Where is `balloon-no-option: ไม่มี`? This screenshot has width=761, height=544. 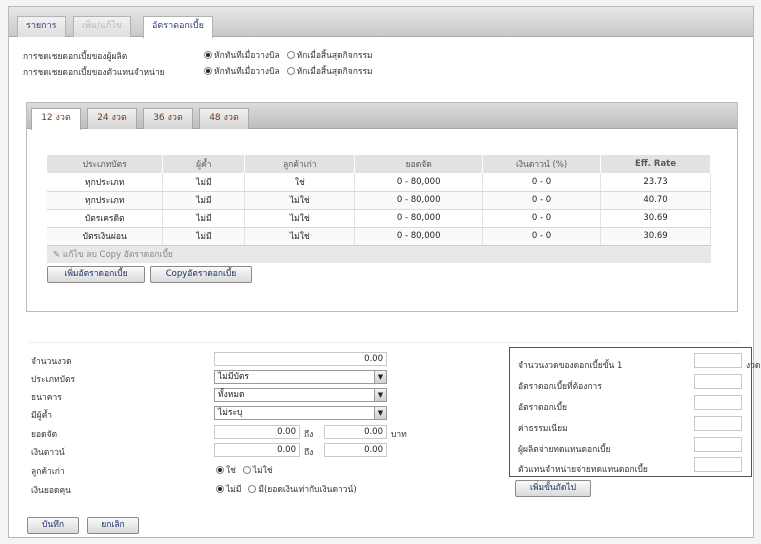
balloon-no-option: ไม่มี is located at coordinates (228, 489).